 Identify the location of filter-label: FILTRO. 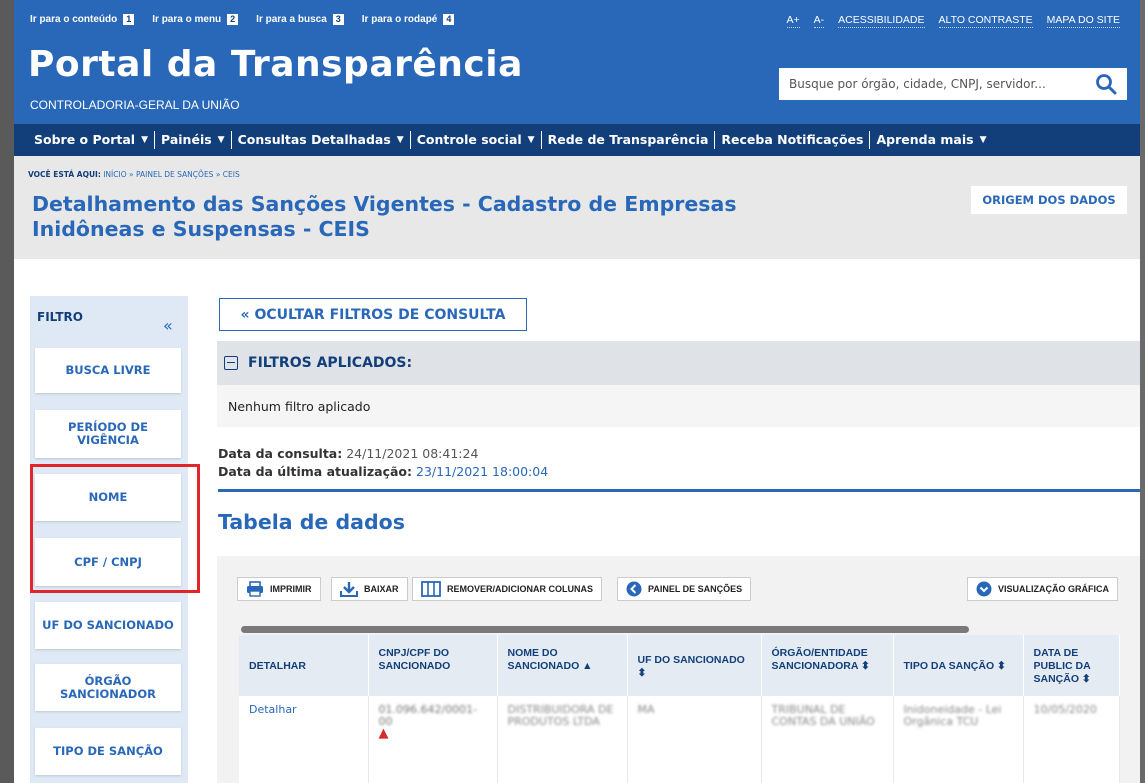
(60, 317).